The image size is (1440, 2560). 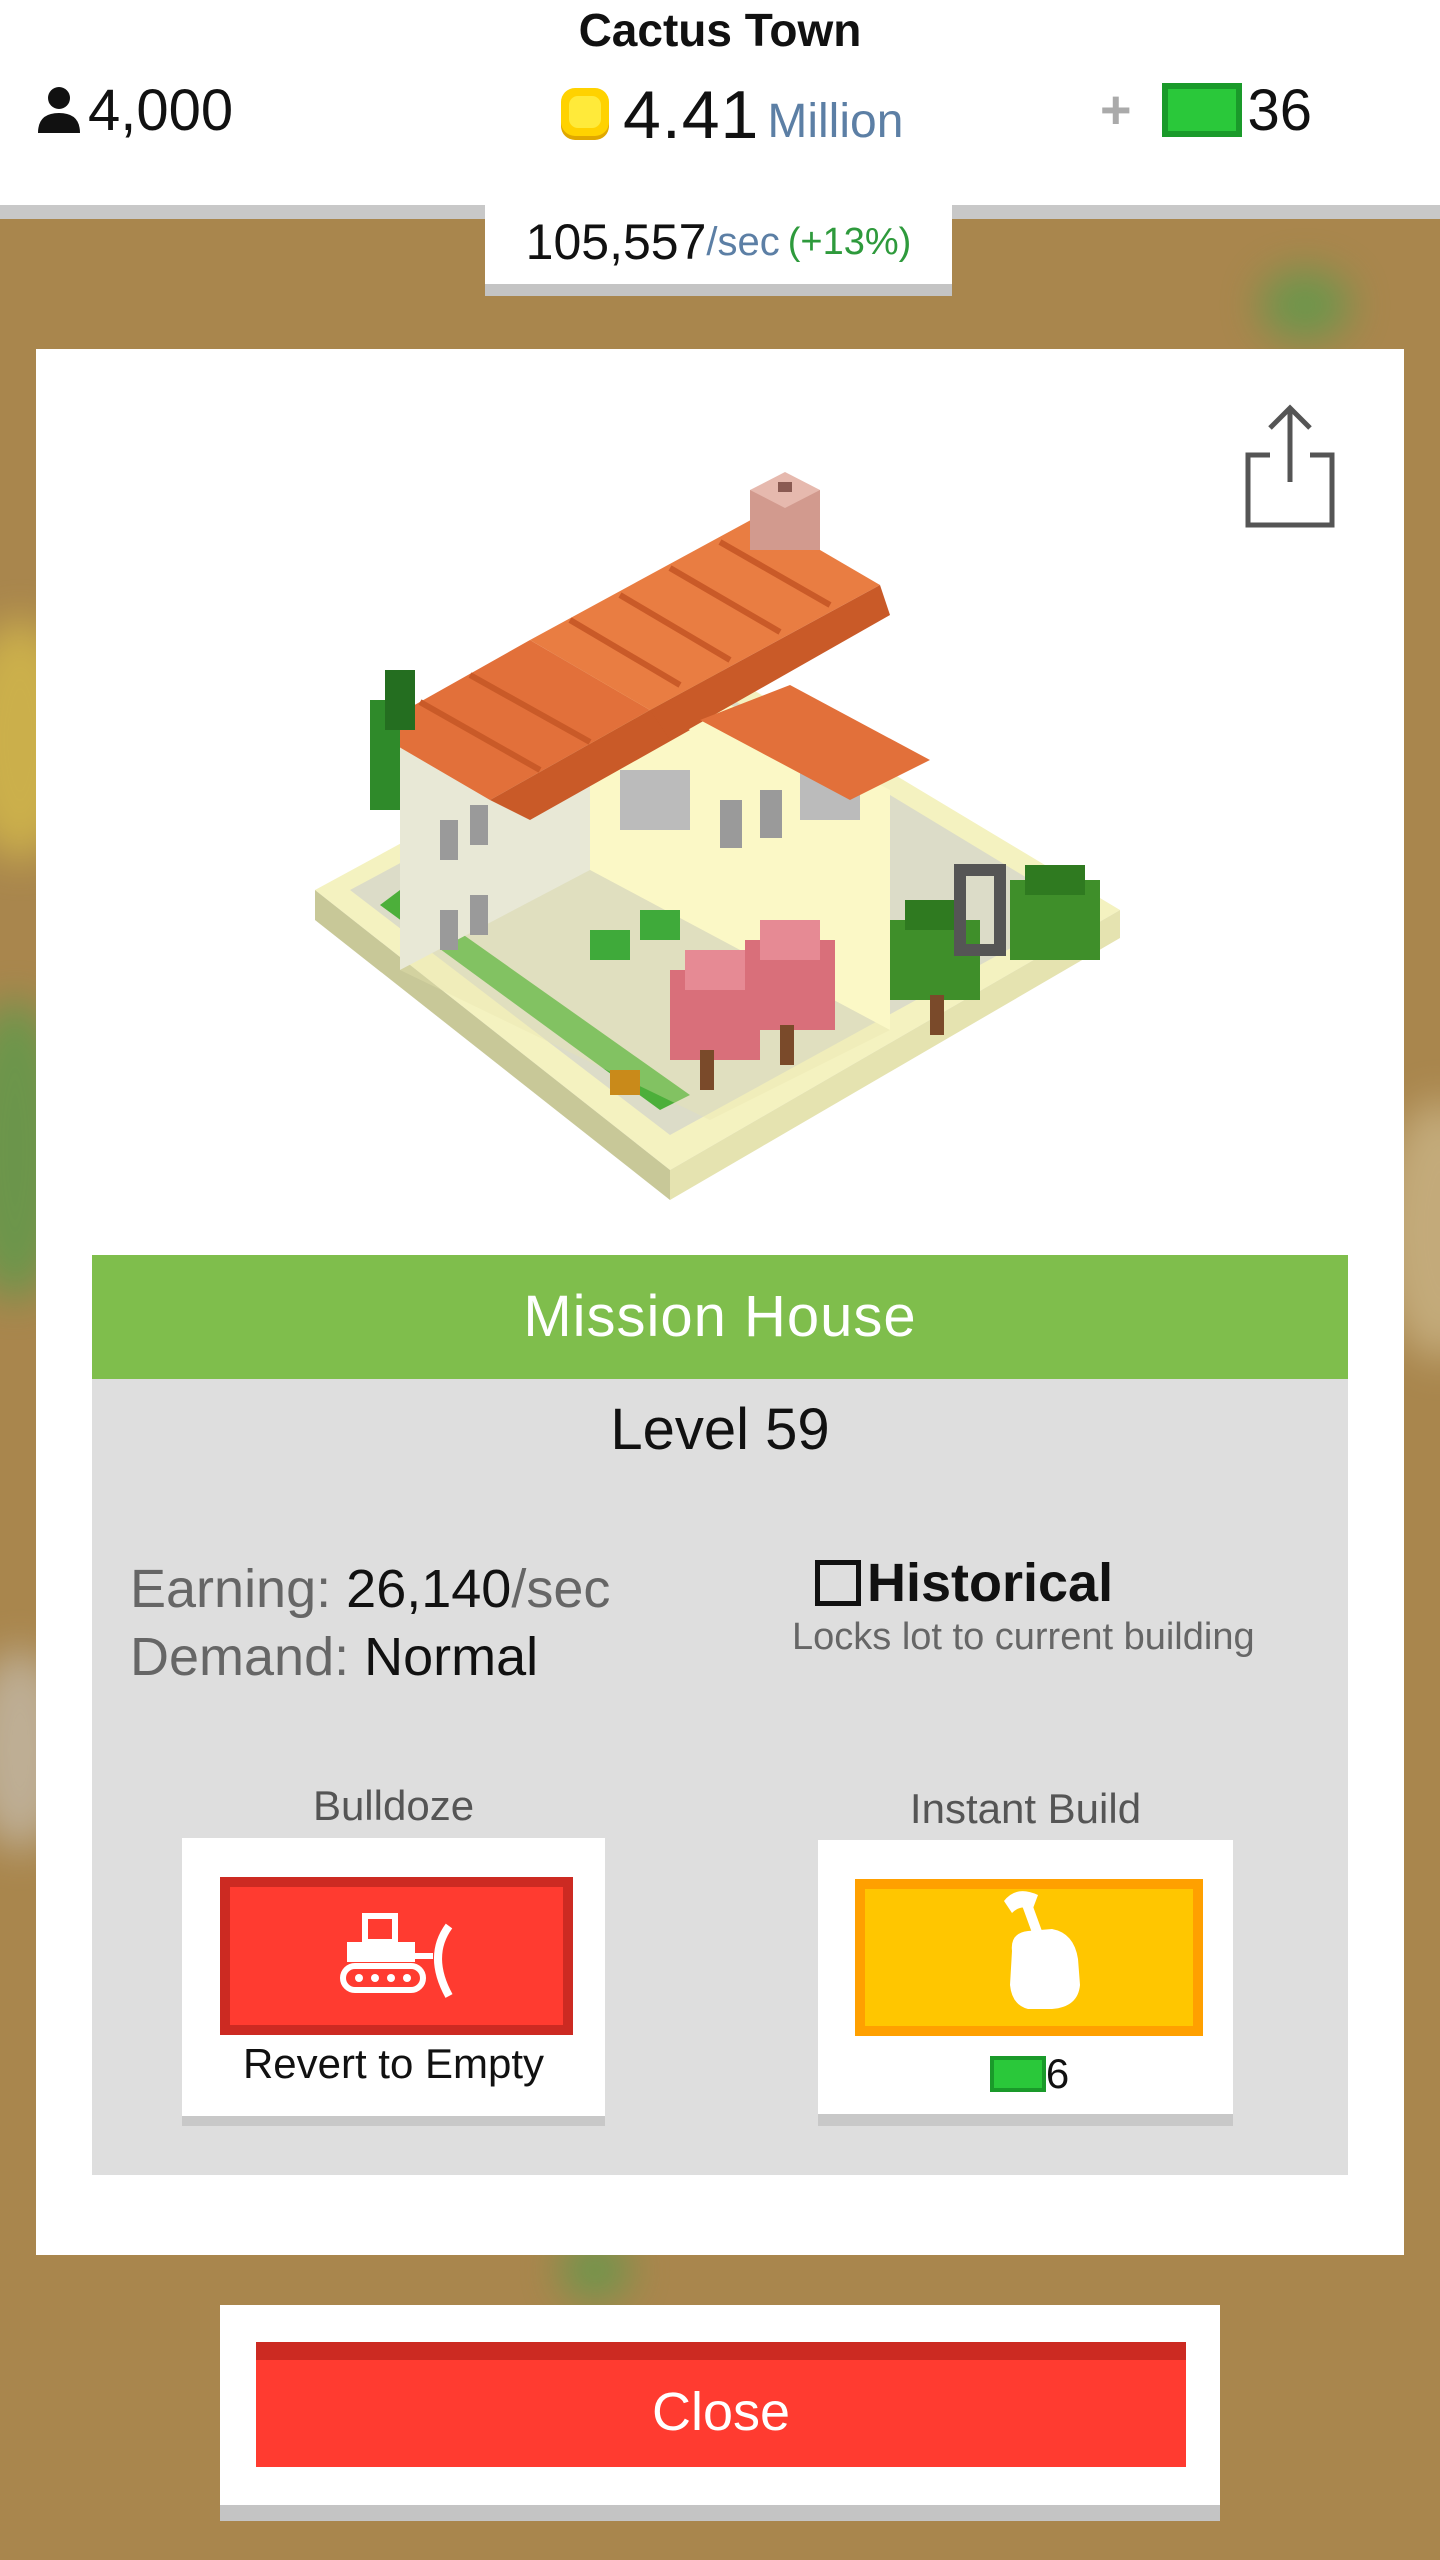 I want to click on coin-counter: 4.41 Million, so click(x=729, y=115).